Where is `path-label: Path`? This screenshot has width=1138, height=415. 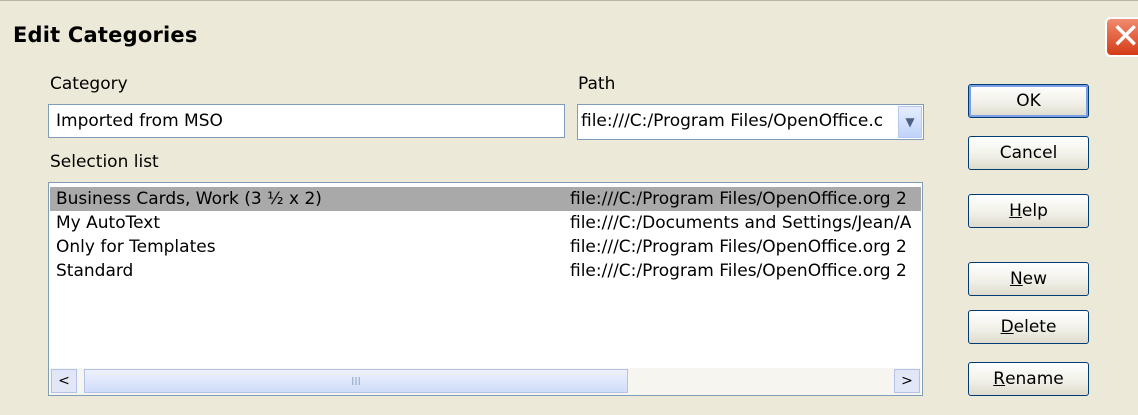 path-label: Path is located at coordinates (597, 84).